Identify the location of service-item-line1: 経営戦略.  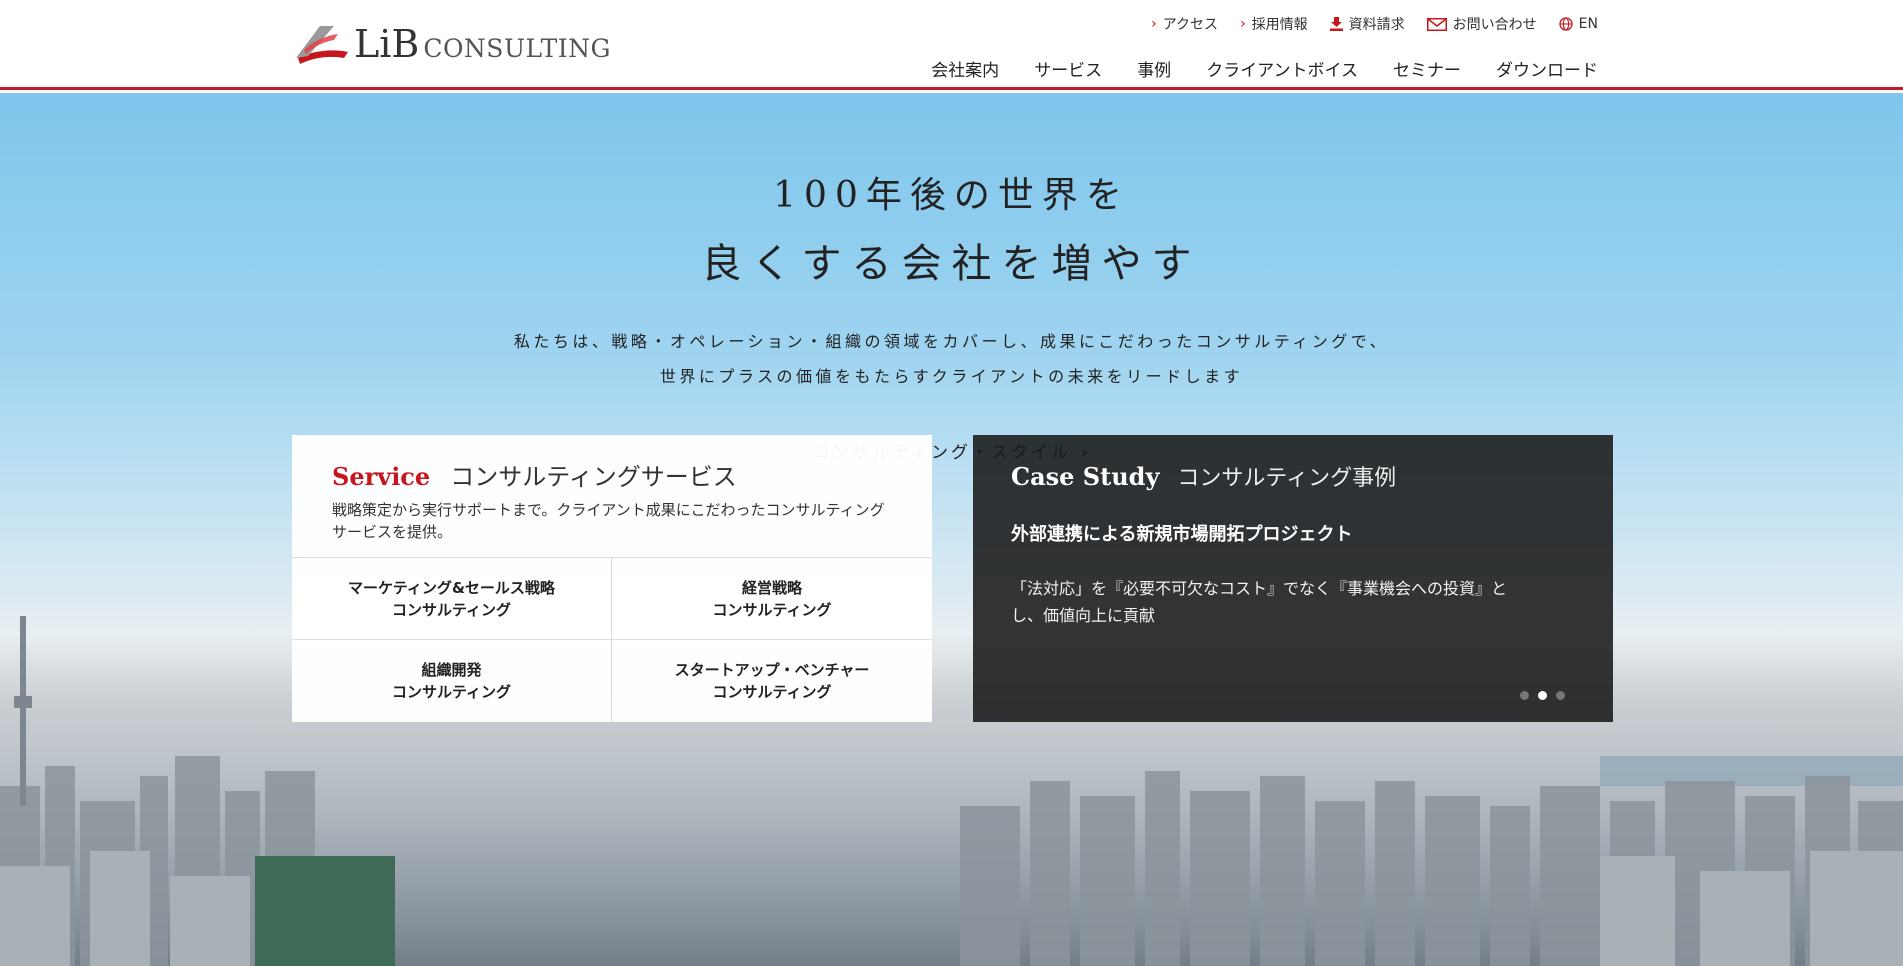
(771, 587).